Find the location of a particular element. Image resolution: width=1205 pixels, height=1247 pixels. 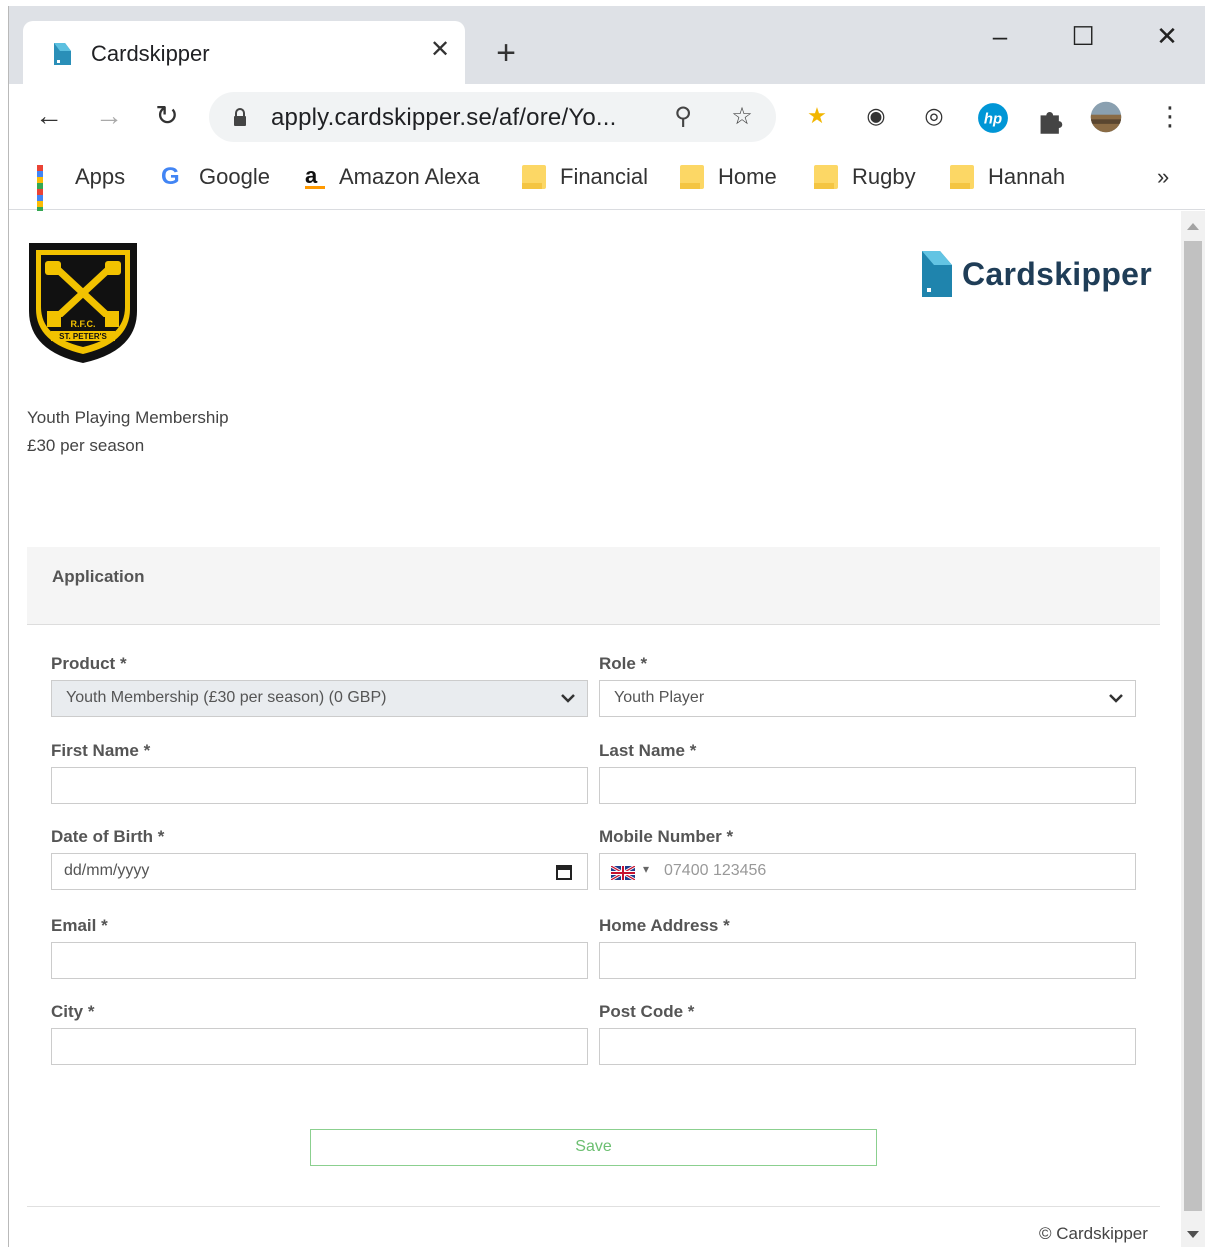

bookmark-home: Home is located at coordinates (728, 177).